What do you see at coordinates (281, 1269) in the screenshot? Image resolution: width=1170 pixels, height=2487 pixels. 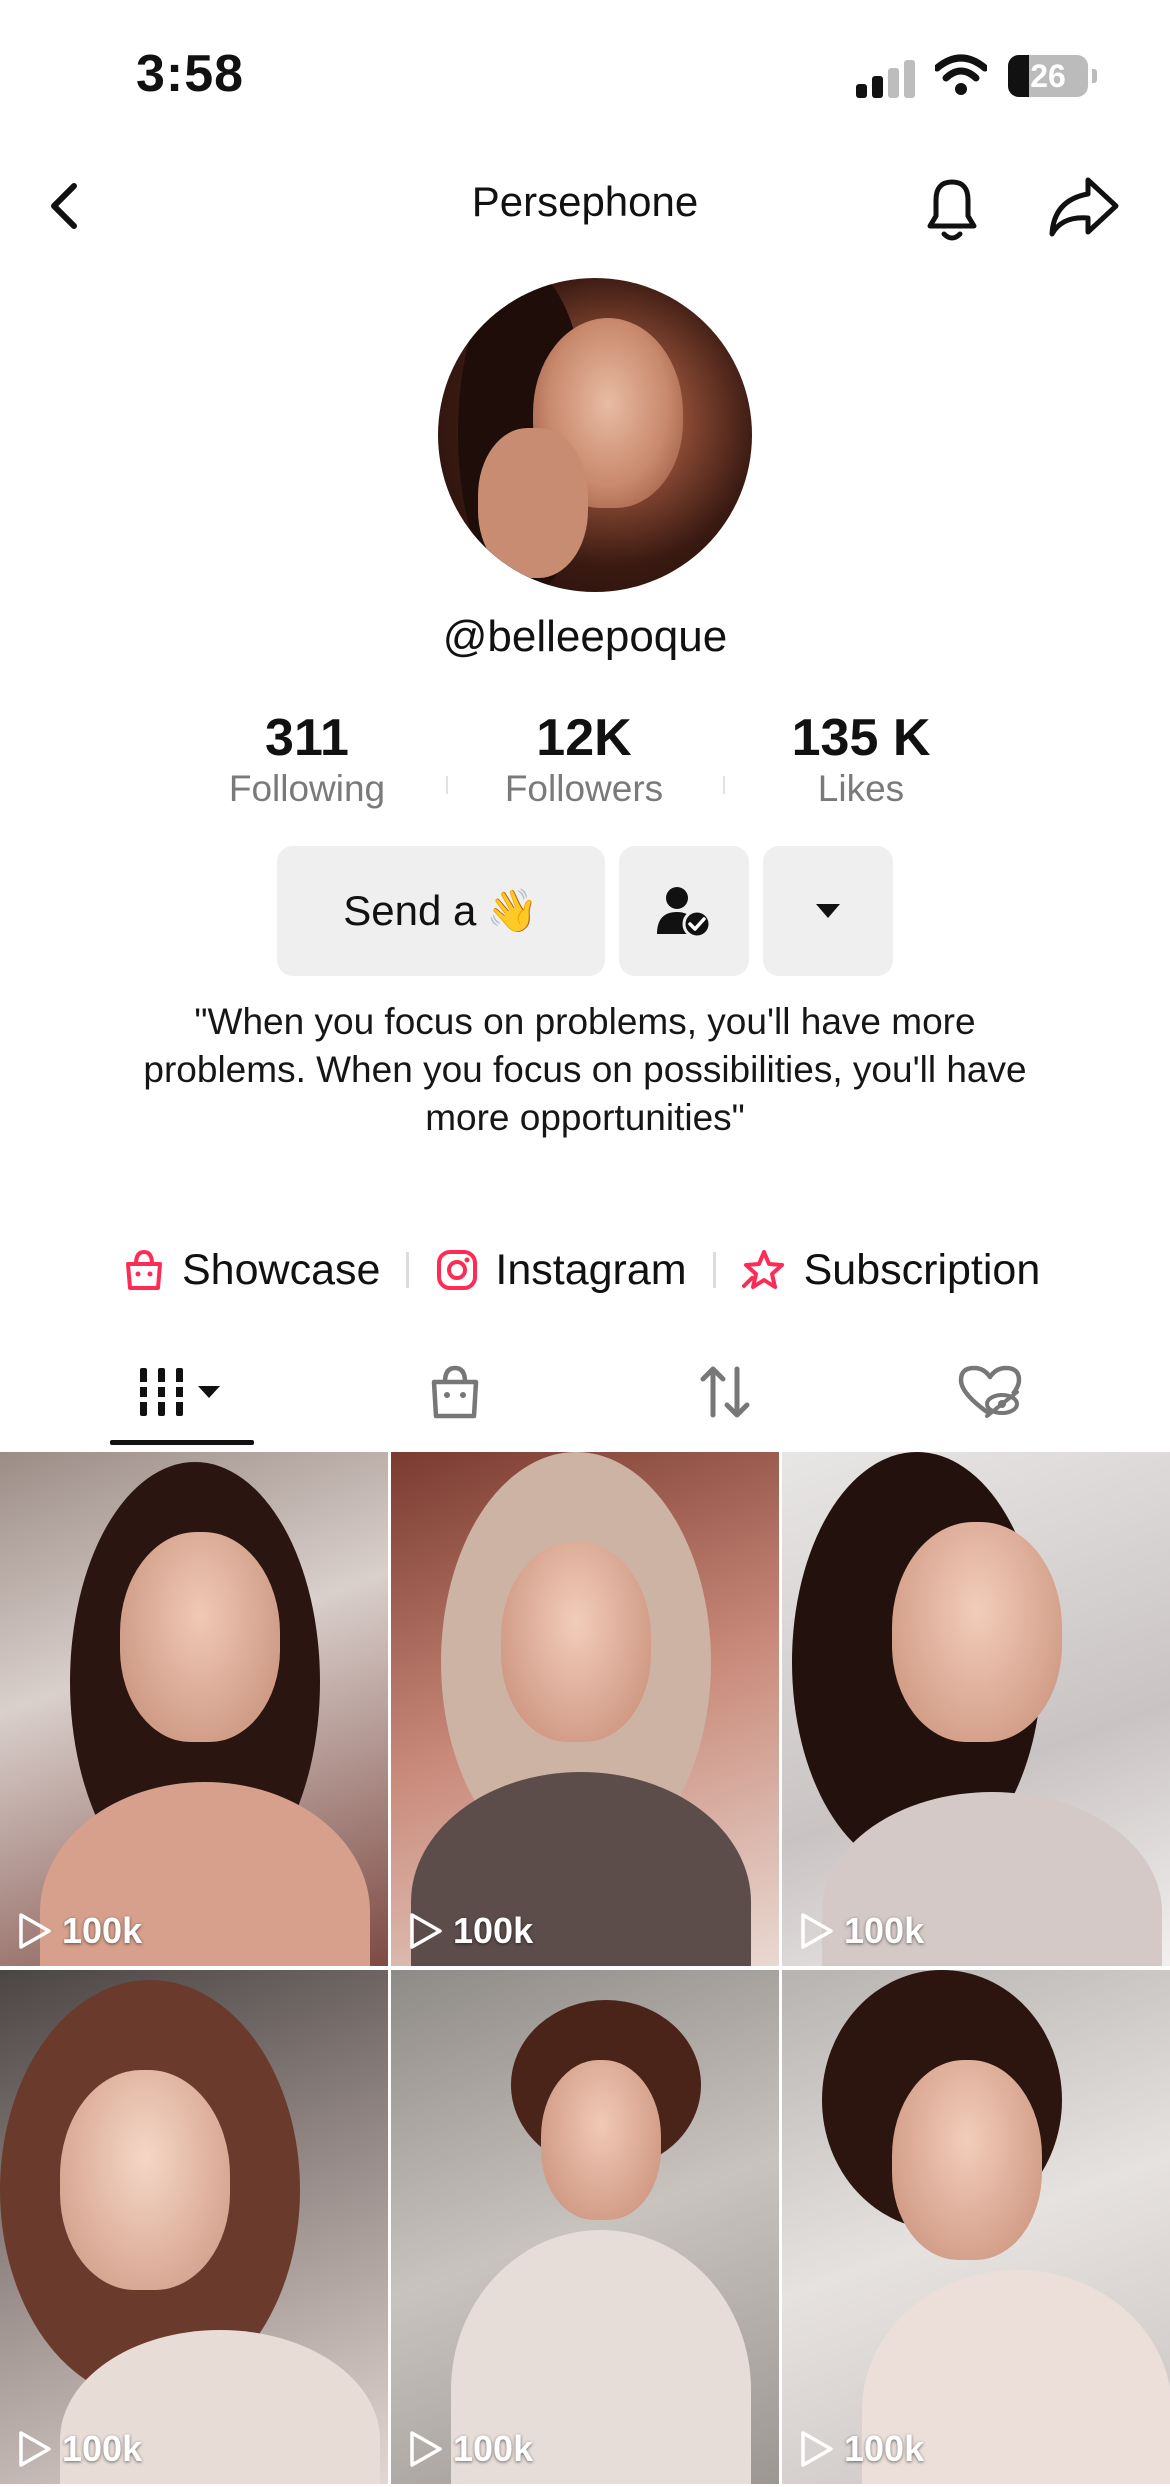 I see `link-label: Showcase` at bounding box center [281, 1269].